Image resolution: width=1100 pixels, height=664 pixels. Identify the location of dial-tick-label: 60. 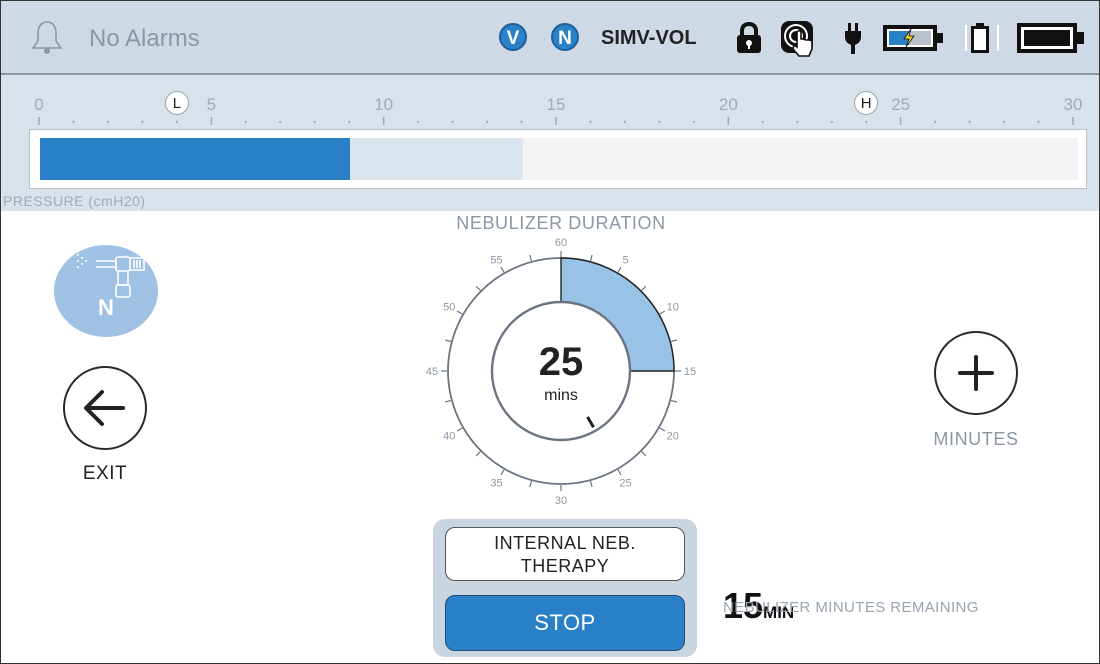
(561, 243).